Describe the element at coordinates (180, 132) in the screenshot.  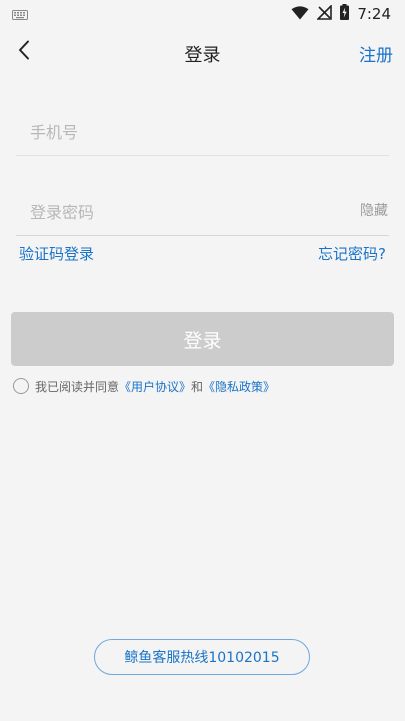
I see `phone-input` at that location.